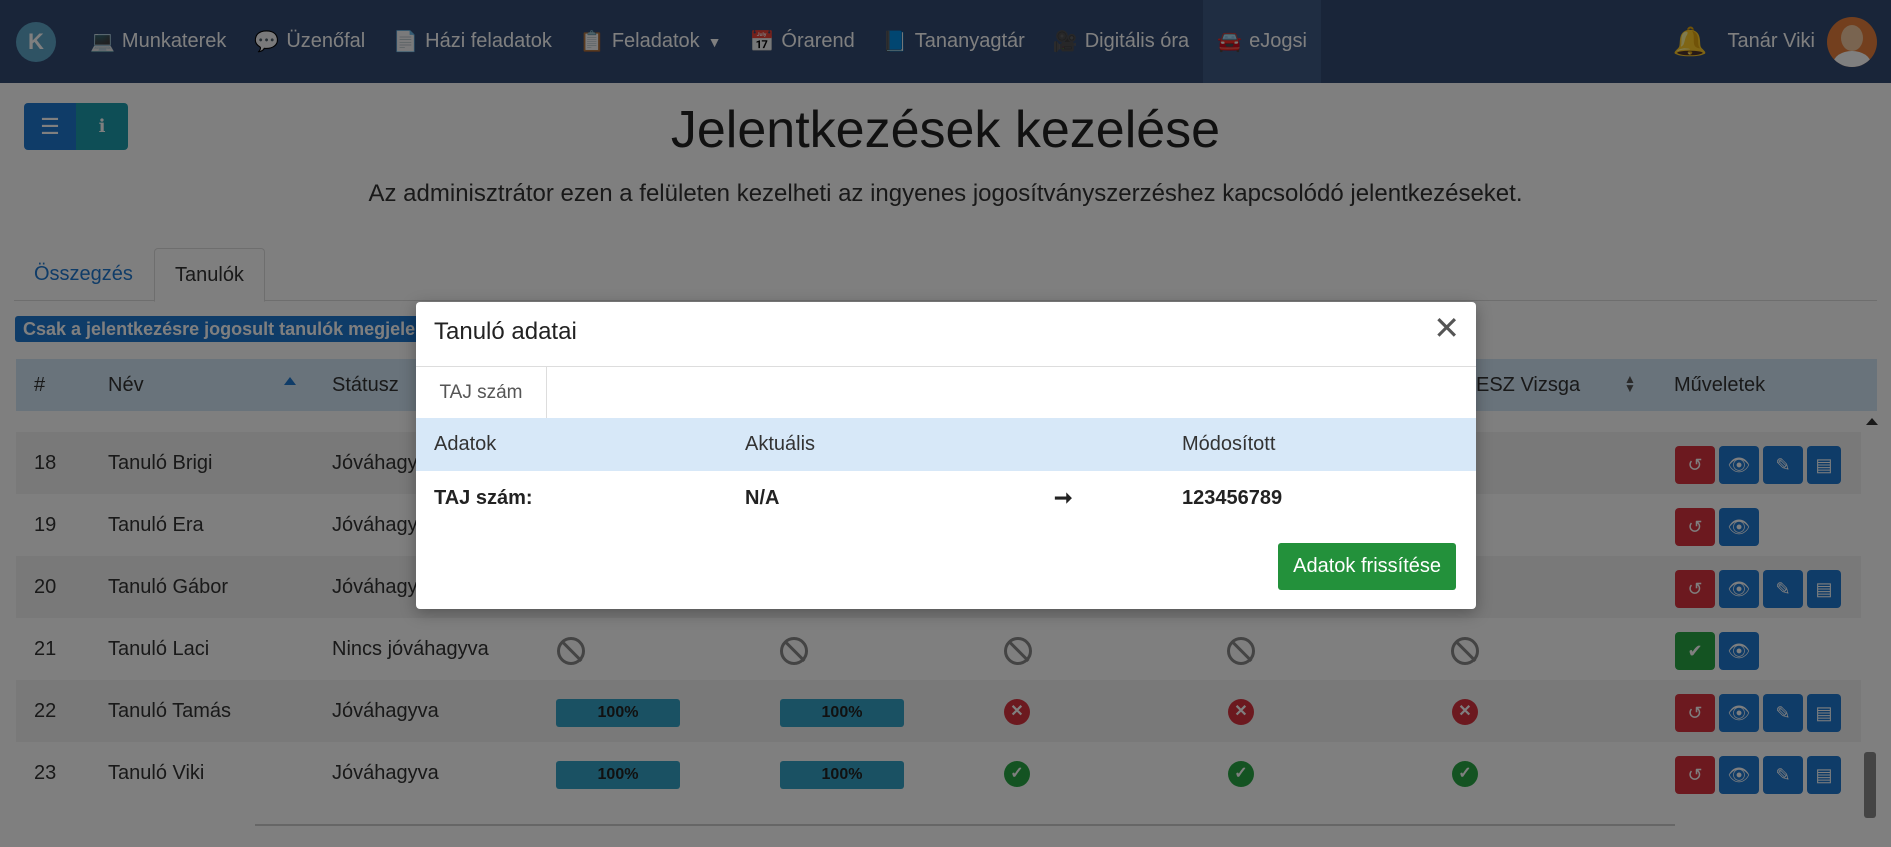 Image resolution: width=1891 pixels, height=847 pixels. What do you see at coordinates (780, 444) in the screenshot?
I see `column-header-current: Aktuális` at bounding box center [780, 444].